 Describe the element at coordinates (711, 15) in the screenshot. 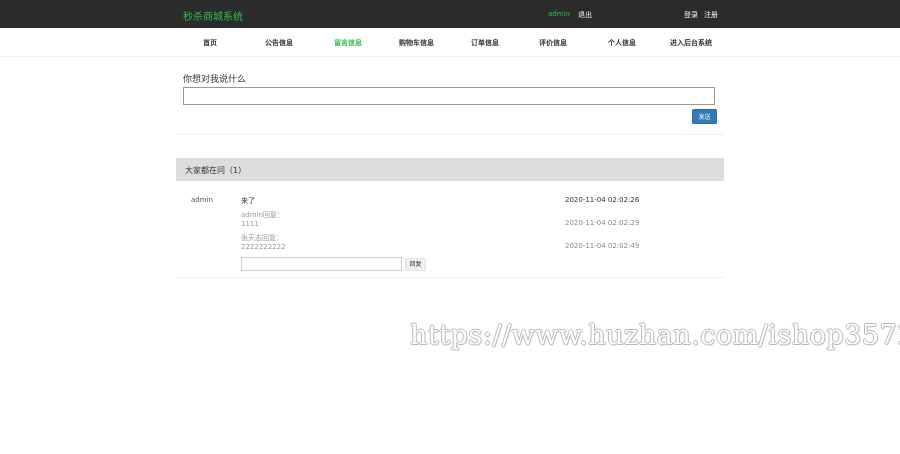

I see `register-link: 注册` at that location.